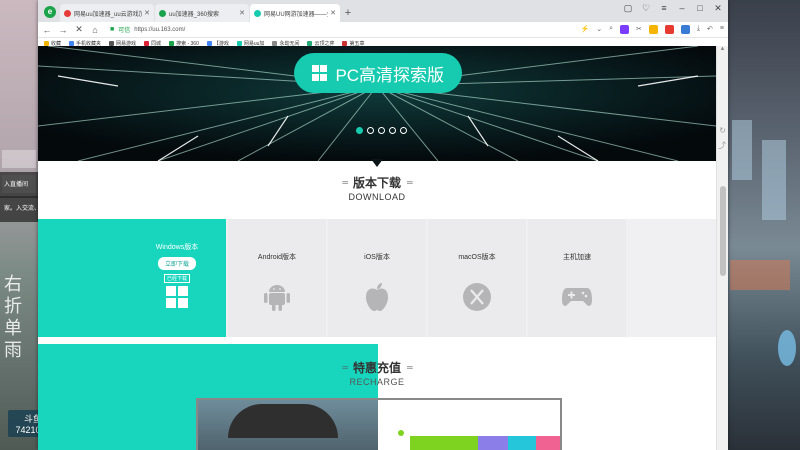 The width and height of the screenshot is (800, 450). I want to click on macos-version-label: macOS版本, so click(477, 257).